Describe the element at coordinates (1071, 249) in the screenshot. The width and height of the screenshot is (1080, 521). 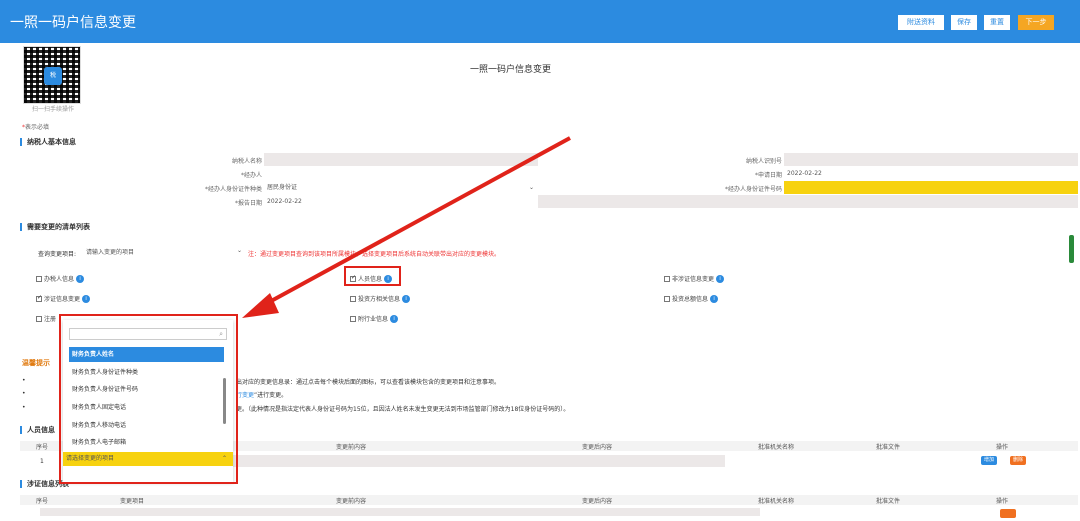
I see `page-scrollbar` at that location.